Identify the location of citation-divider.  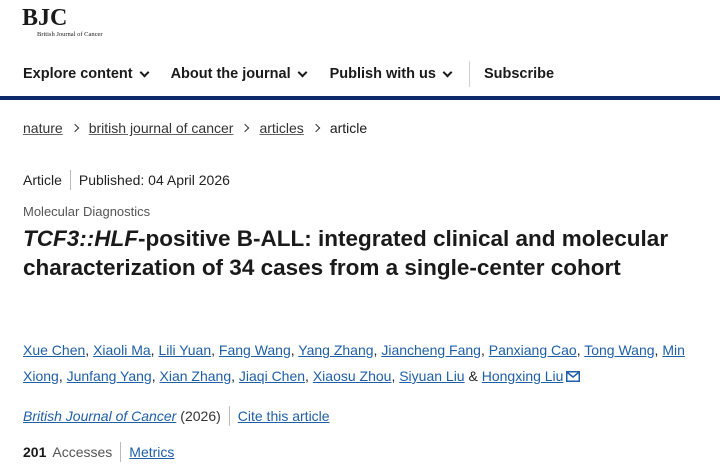
(229, 416).